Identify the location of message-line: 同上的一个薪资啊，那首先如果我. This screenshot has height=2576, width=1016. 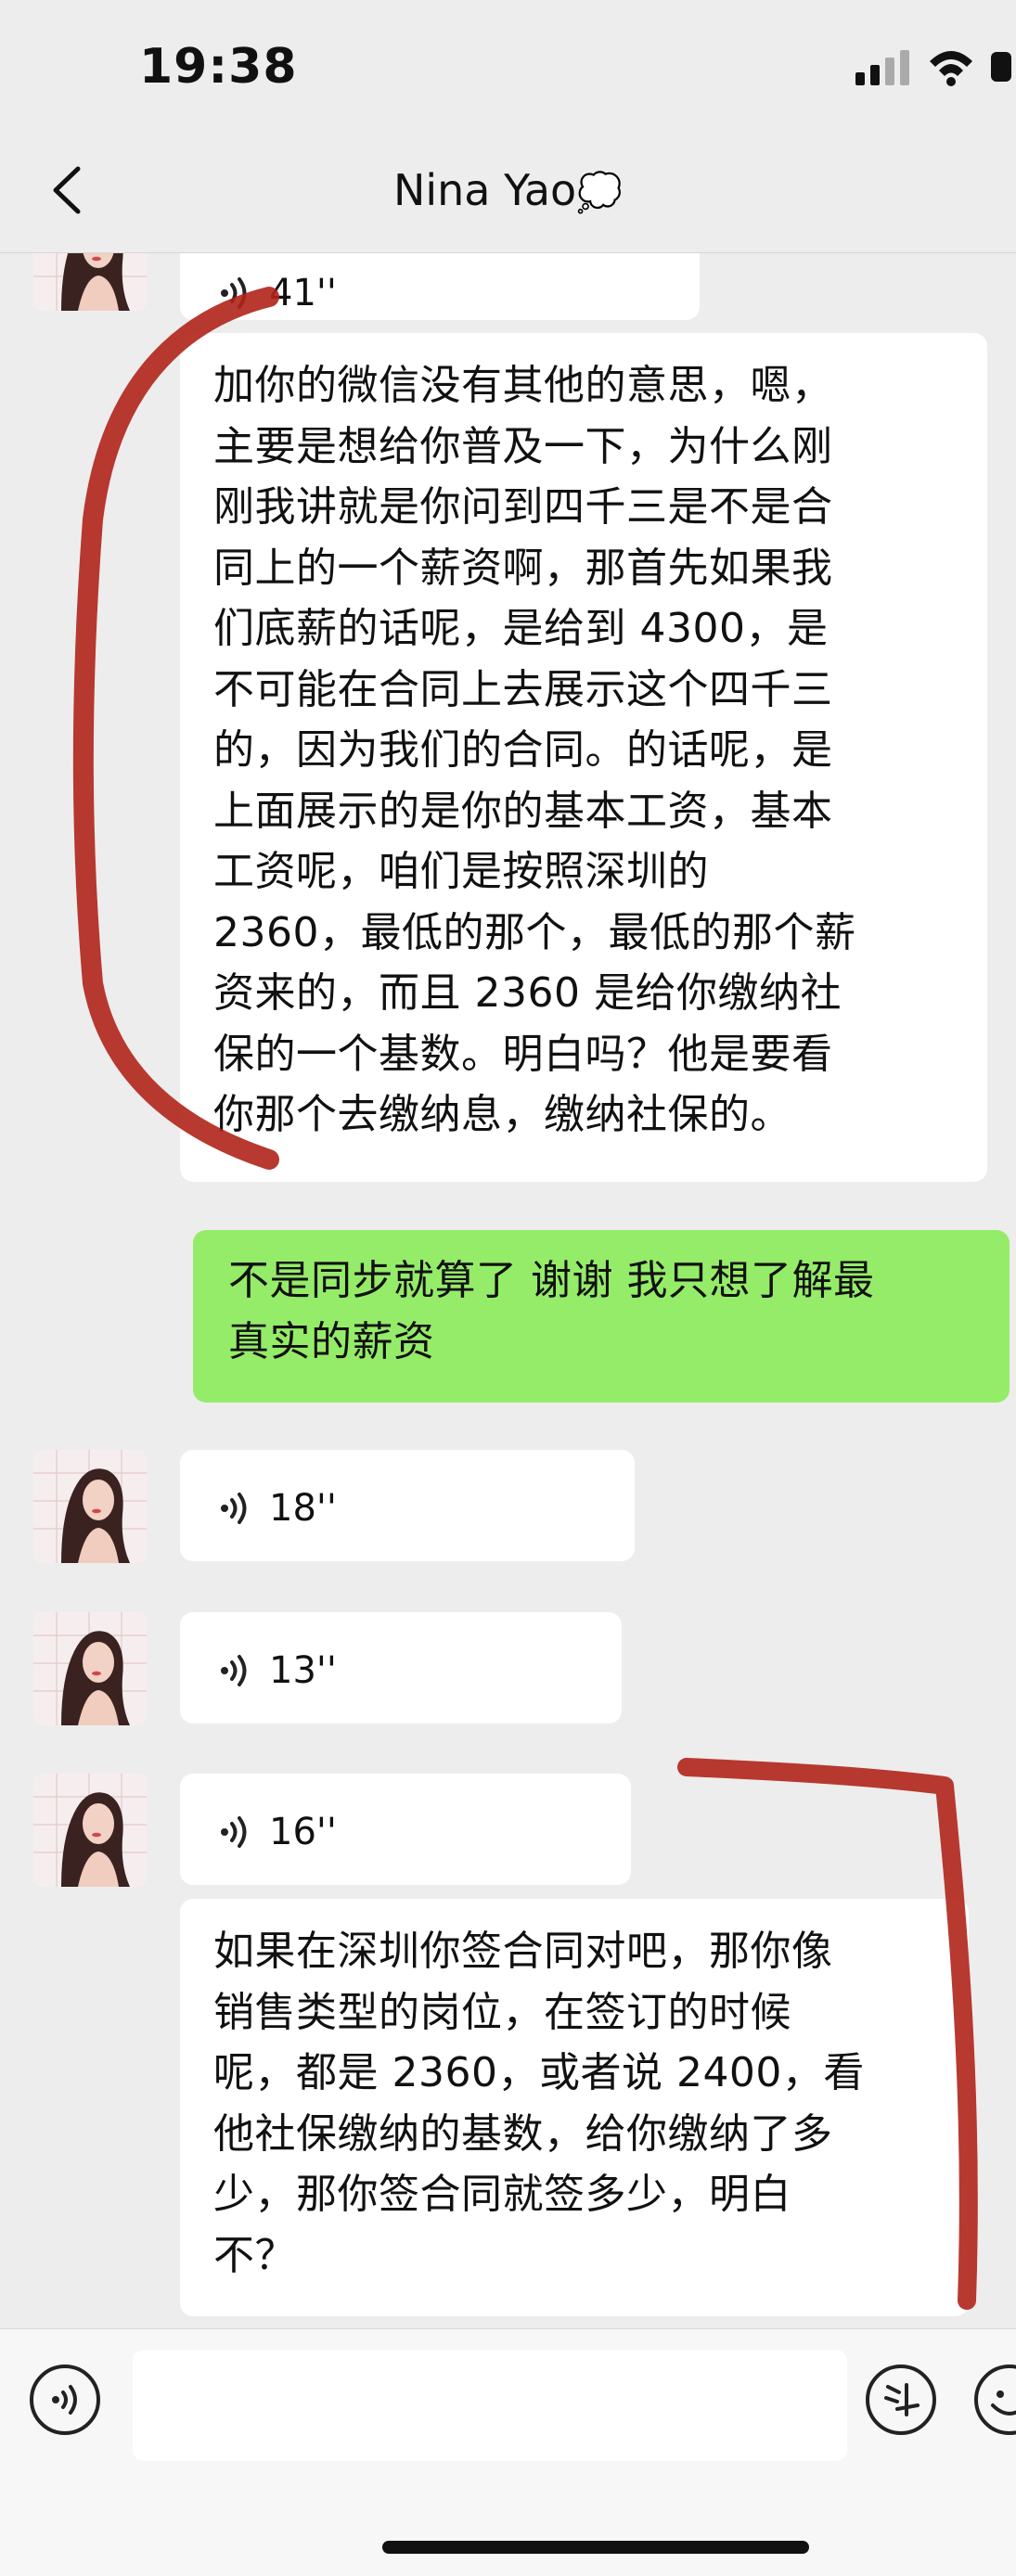
(523, 568).